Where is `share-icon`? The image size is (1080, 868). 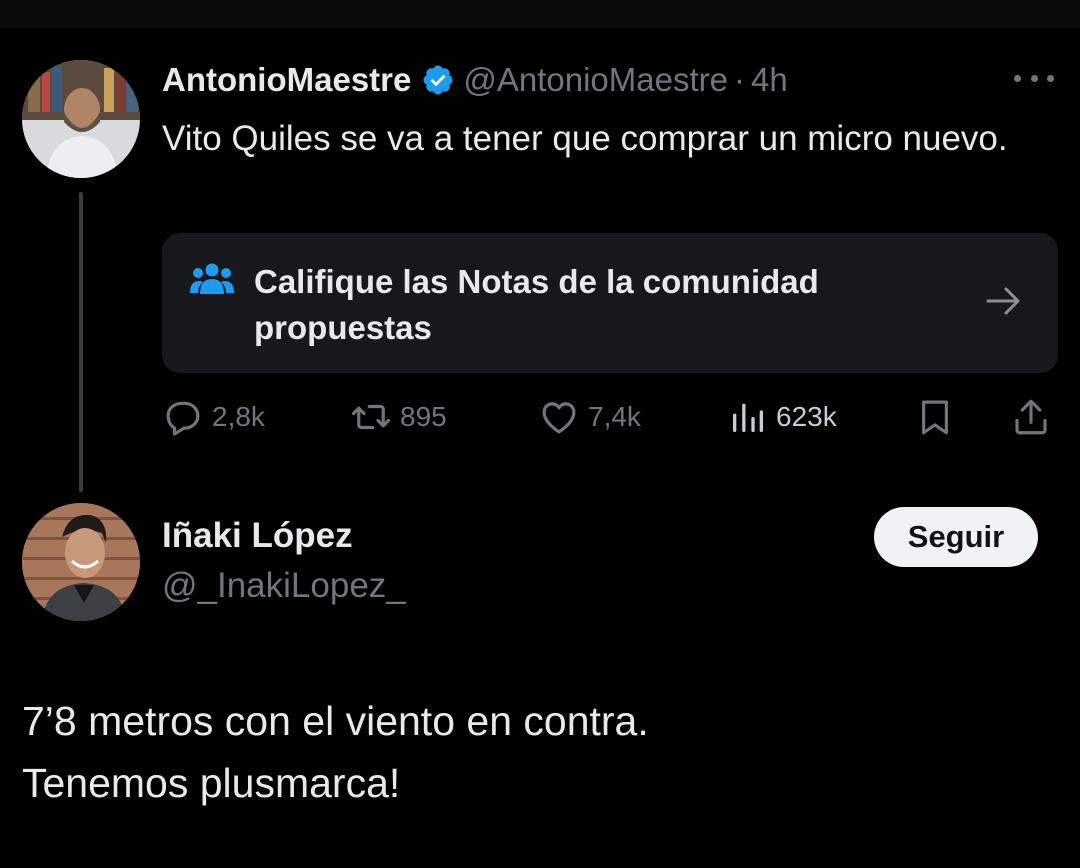
share-icon is located at coordinates (1031, 417).